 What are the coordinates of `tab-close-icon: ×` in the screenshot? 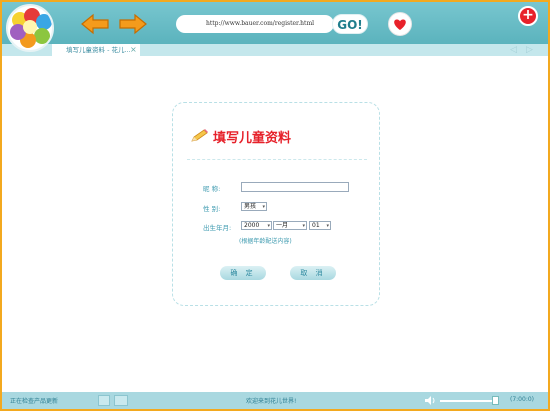 It's located at (133, 50).